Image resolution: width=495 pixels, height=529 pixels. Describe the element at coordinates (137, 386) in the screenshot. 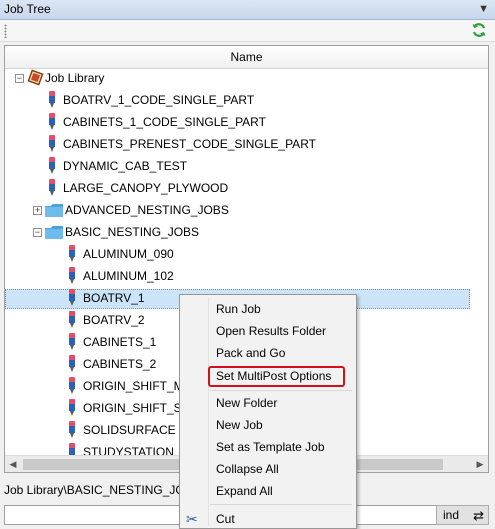

I see `tree-item-label: ORIGIN_SHIFT_MA` at that location.